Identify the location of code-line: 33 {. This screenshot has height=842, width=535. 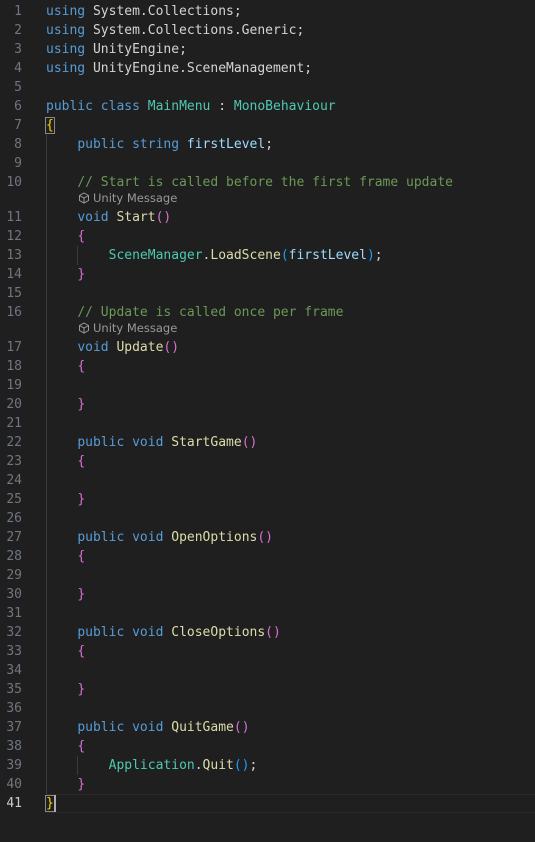
(267, 651).